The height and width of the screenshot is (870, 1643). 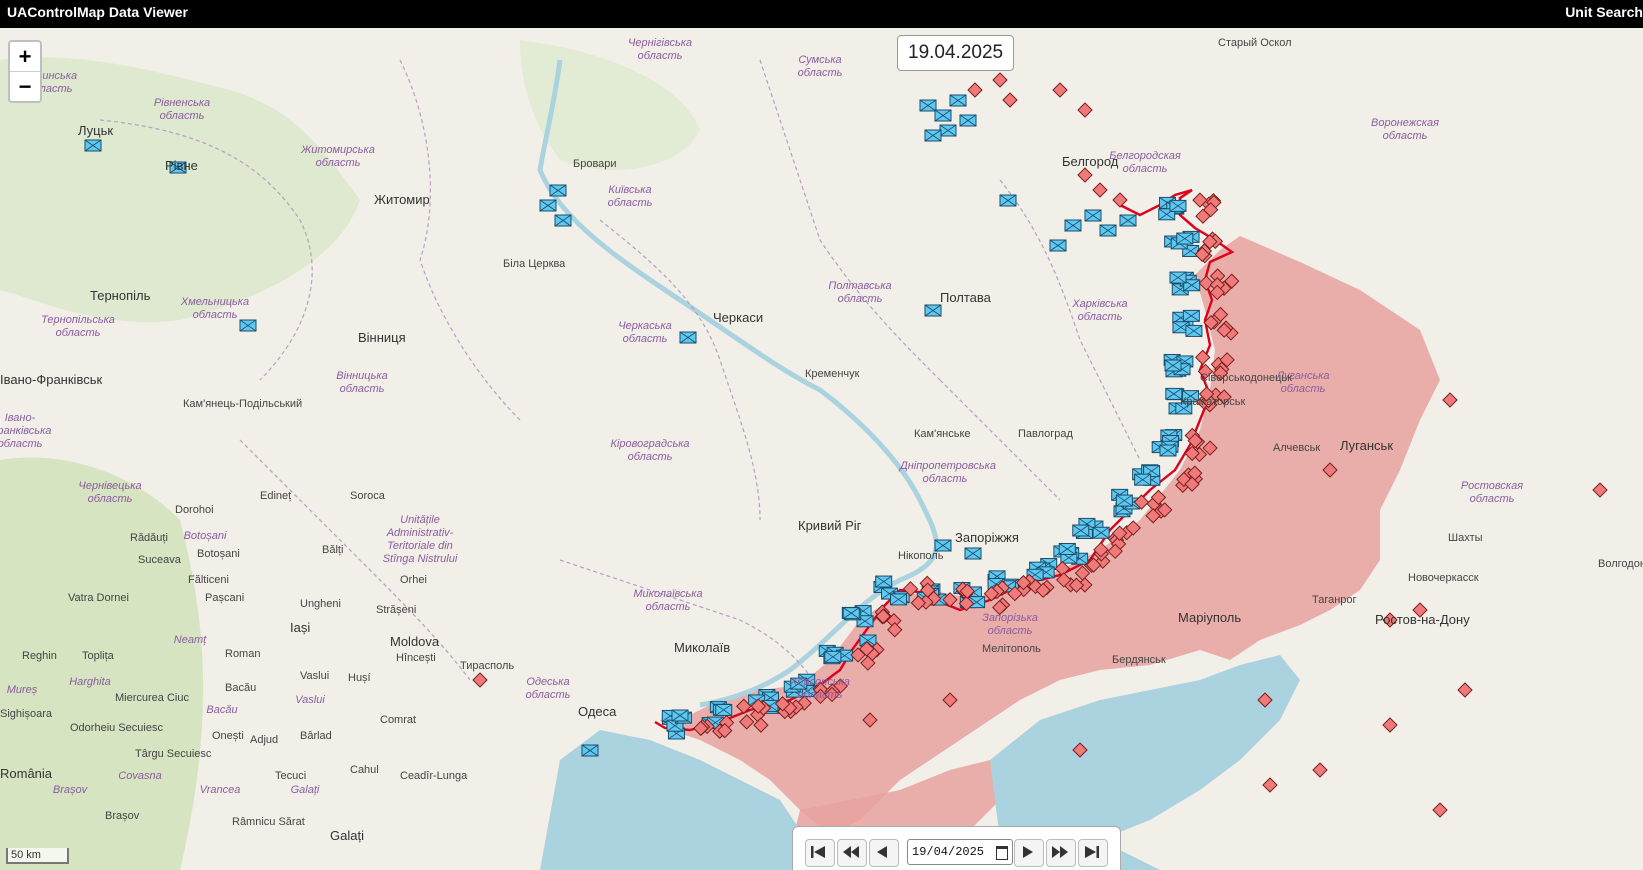 I want to click on map-label: Pașcani, so click(x=225, y=598).